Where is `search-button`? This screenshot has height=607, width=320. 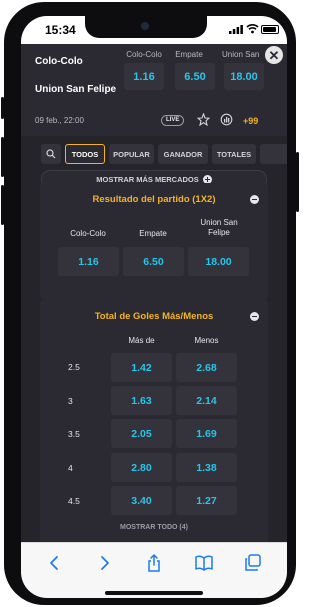
search-button is located at coordinates (51, 154).